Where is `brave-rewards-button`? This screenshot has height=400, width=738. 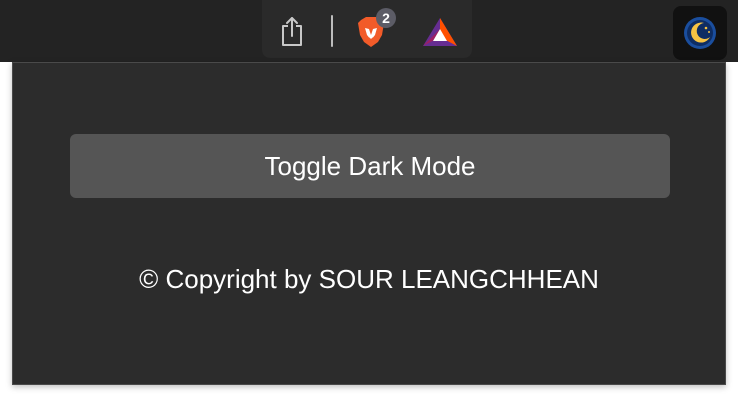 brave-rewards-button is located at coordinates (440, 32).